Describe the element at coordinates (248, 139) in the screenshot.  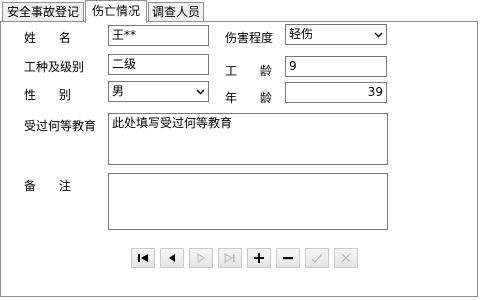
I see `education-memo: 此处填写受过何等教育` at that location.